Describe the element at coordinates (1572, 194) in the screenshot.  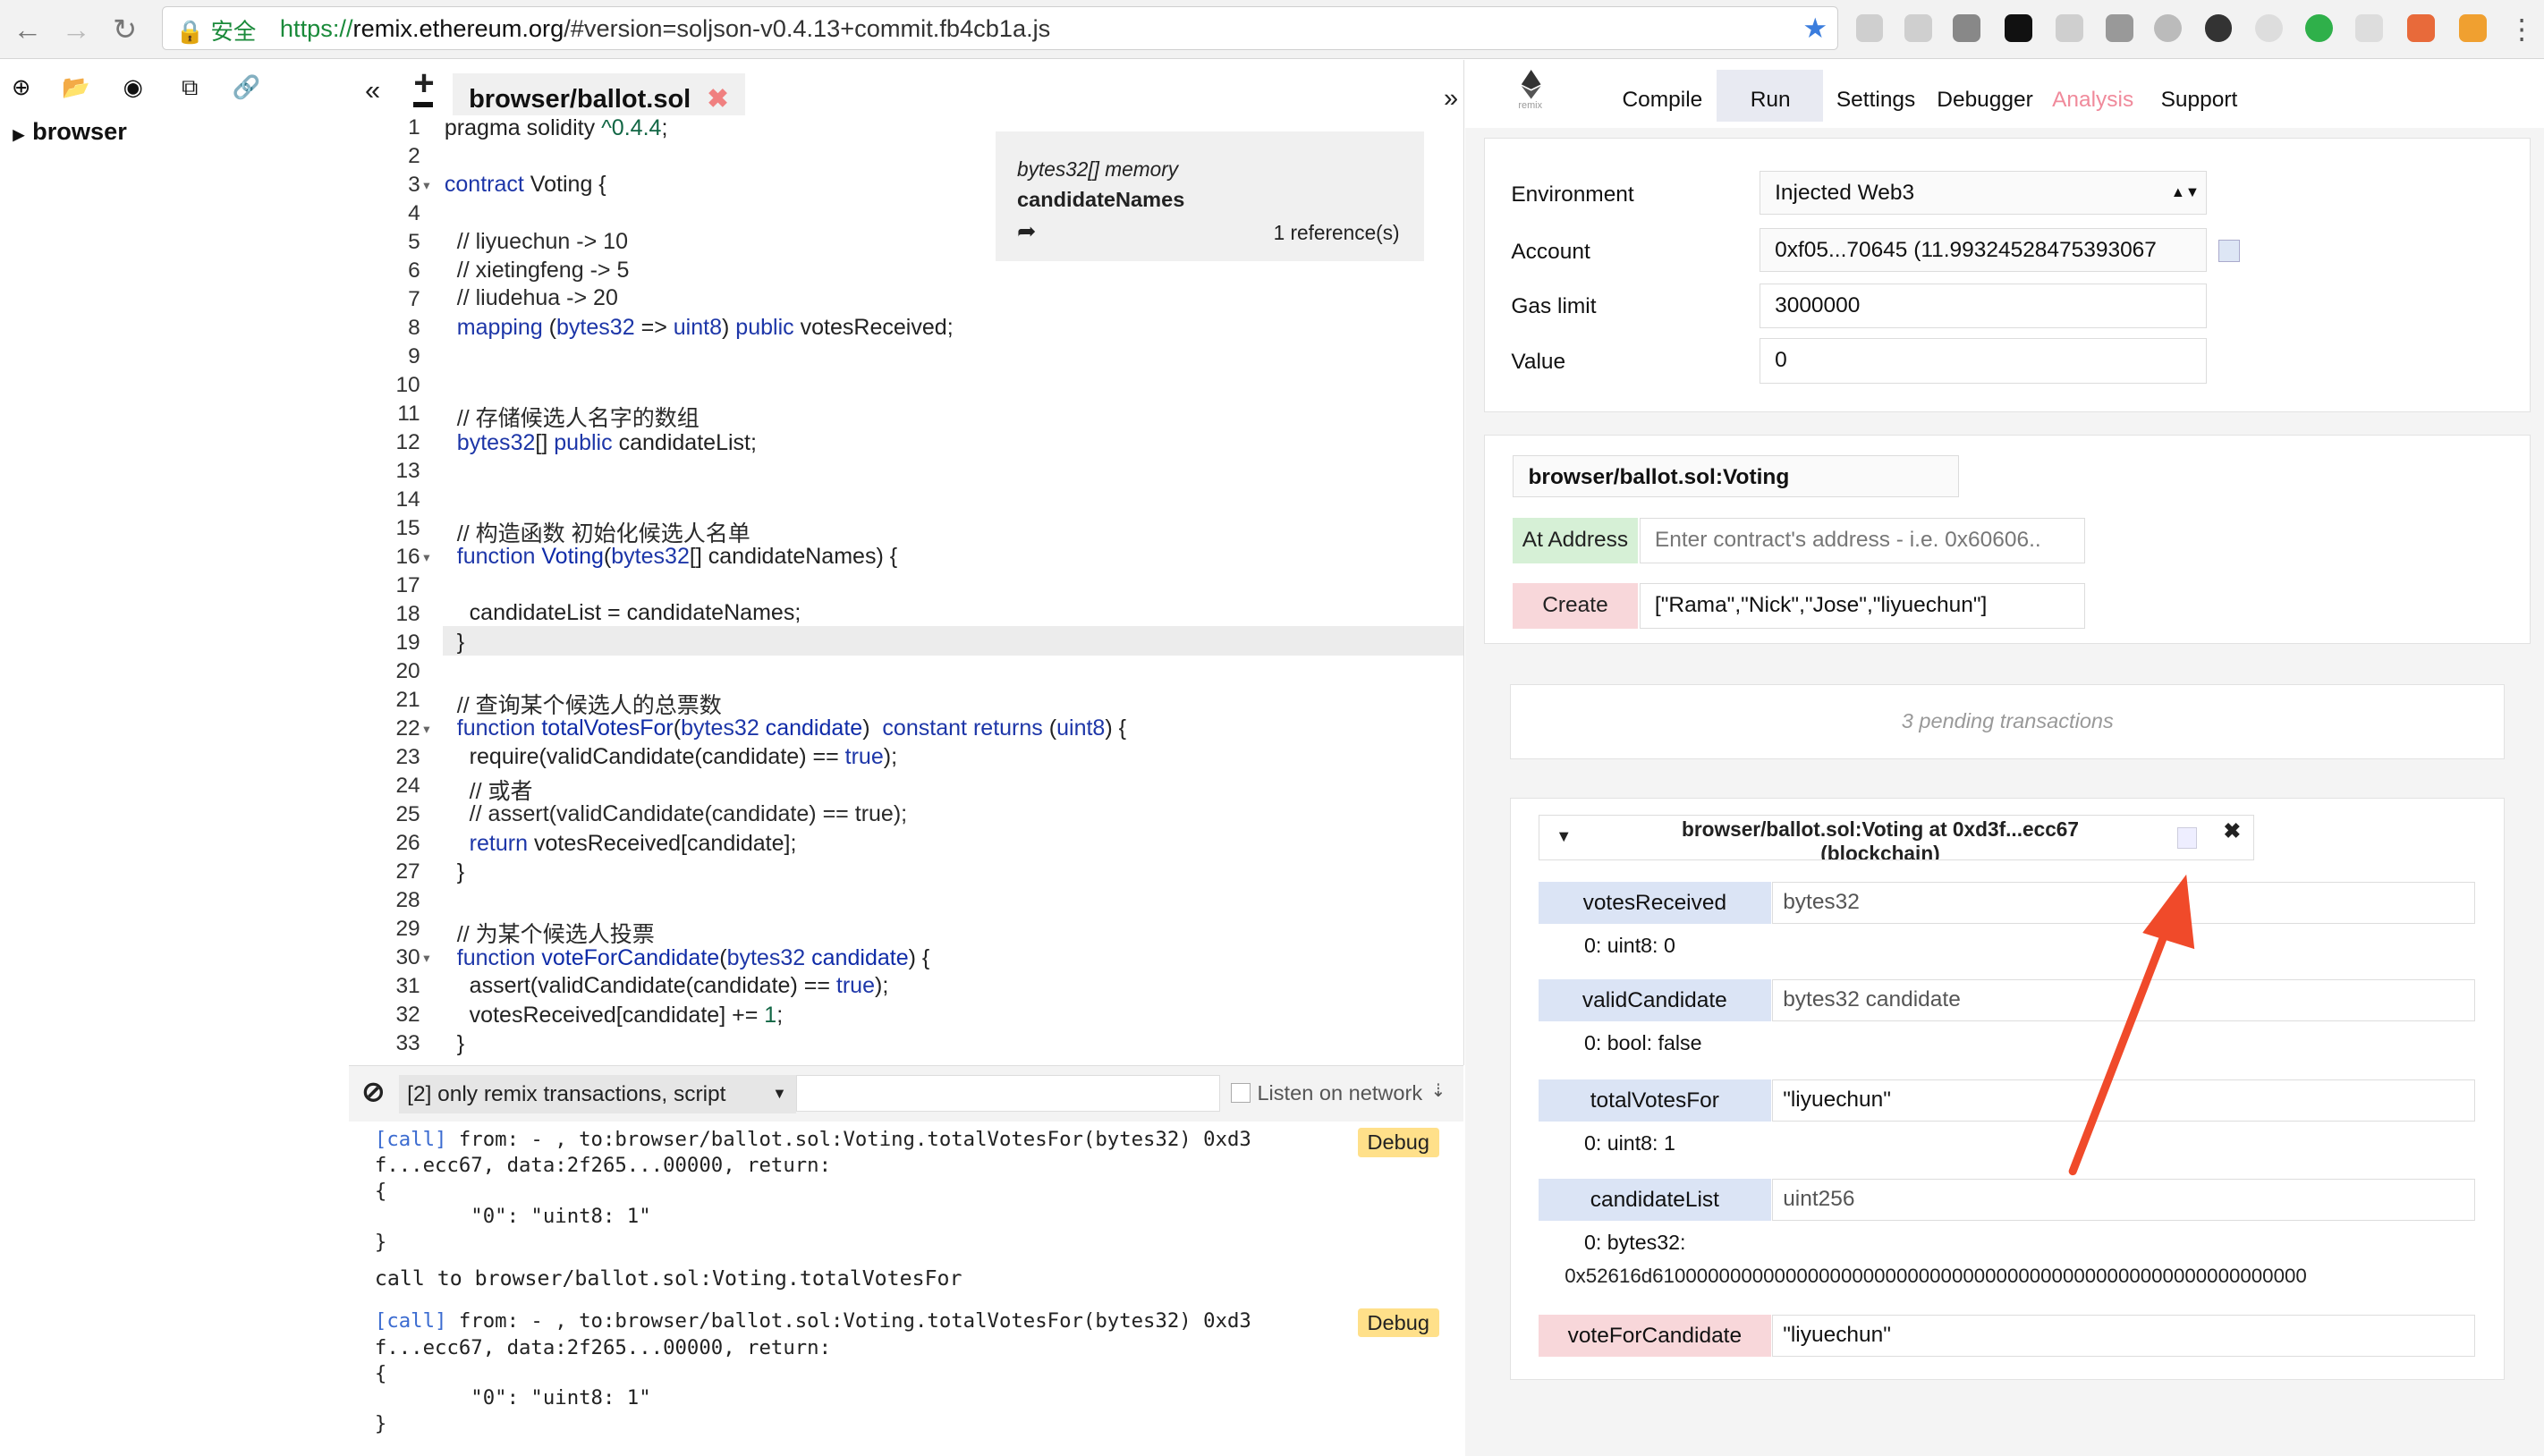
I see `environment-label: Environment` at that location.